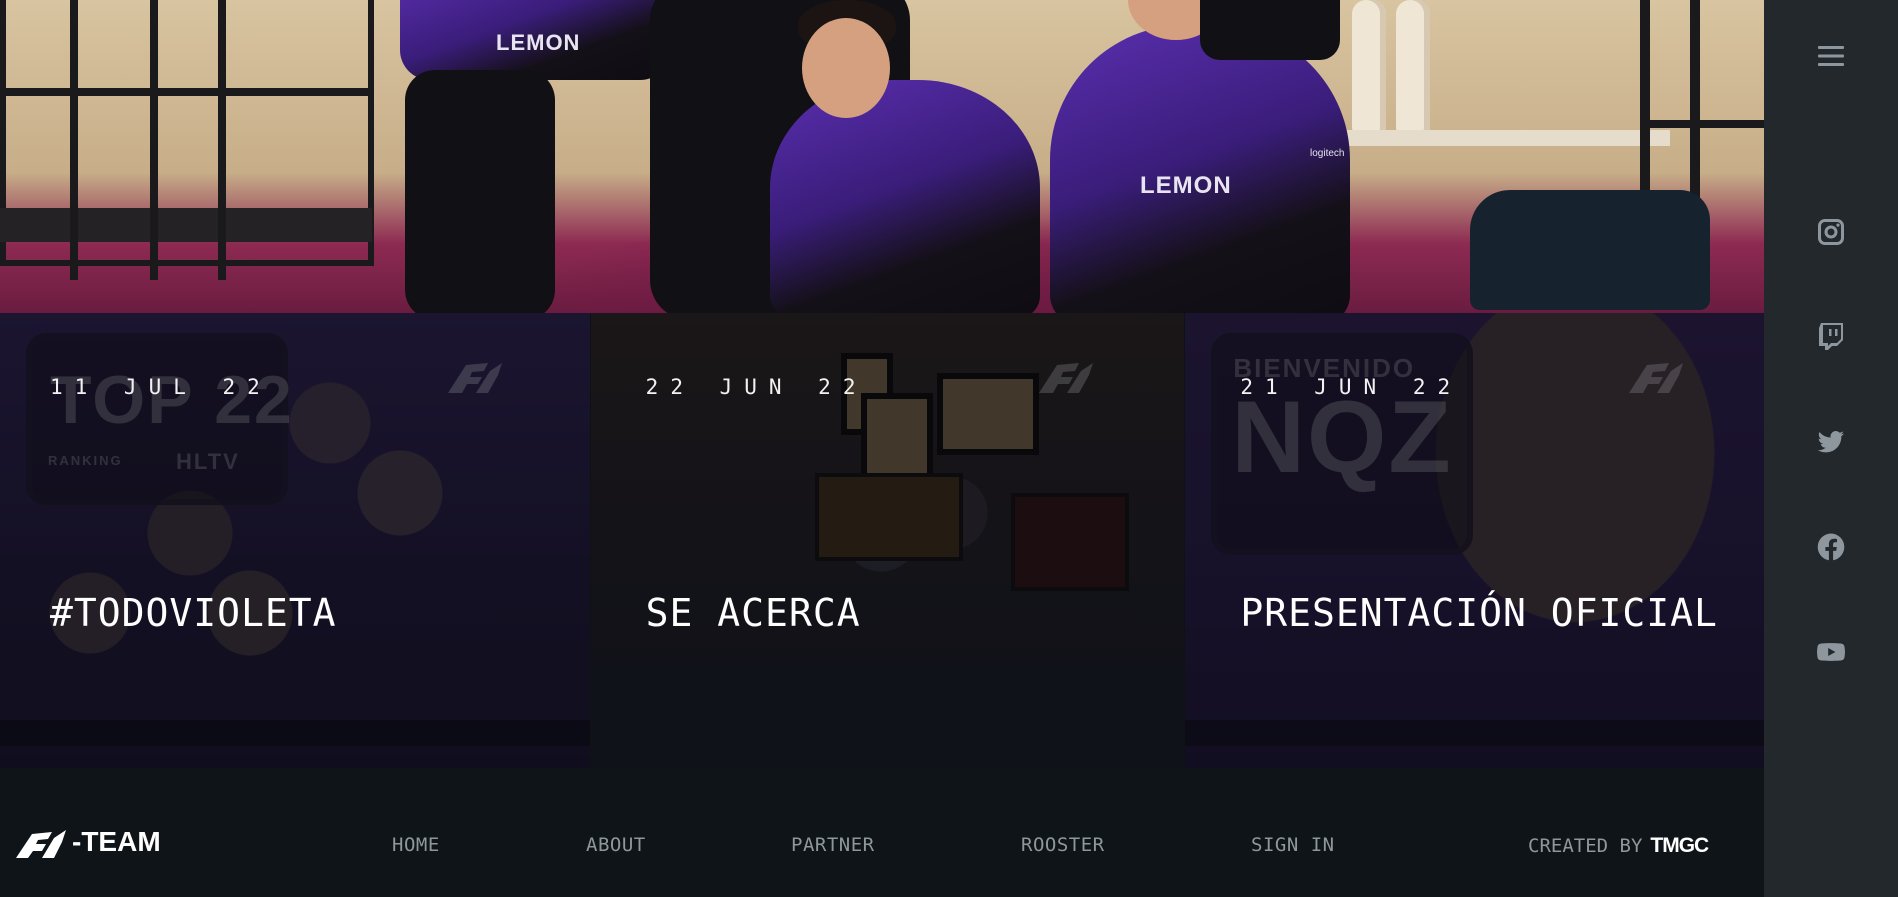  I want to click on credit-brand-link: TMGC, so click(1679, 846).